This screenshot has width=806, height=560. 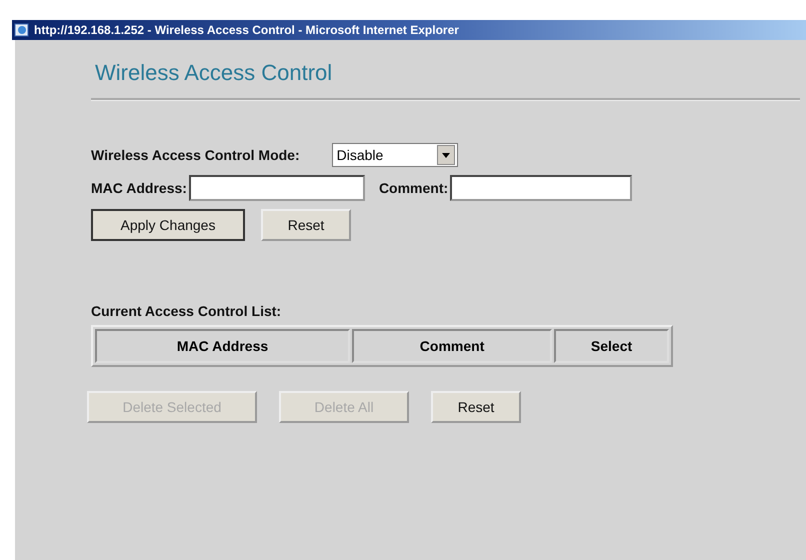 What do you see at coordinates (214, 73) in the screenshot?
I see `page-heading: Wireless Access Control` at bounding box center [214, 73].